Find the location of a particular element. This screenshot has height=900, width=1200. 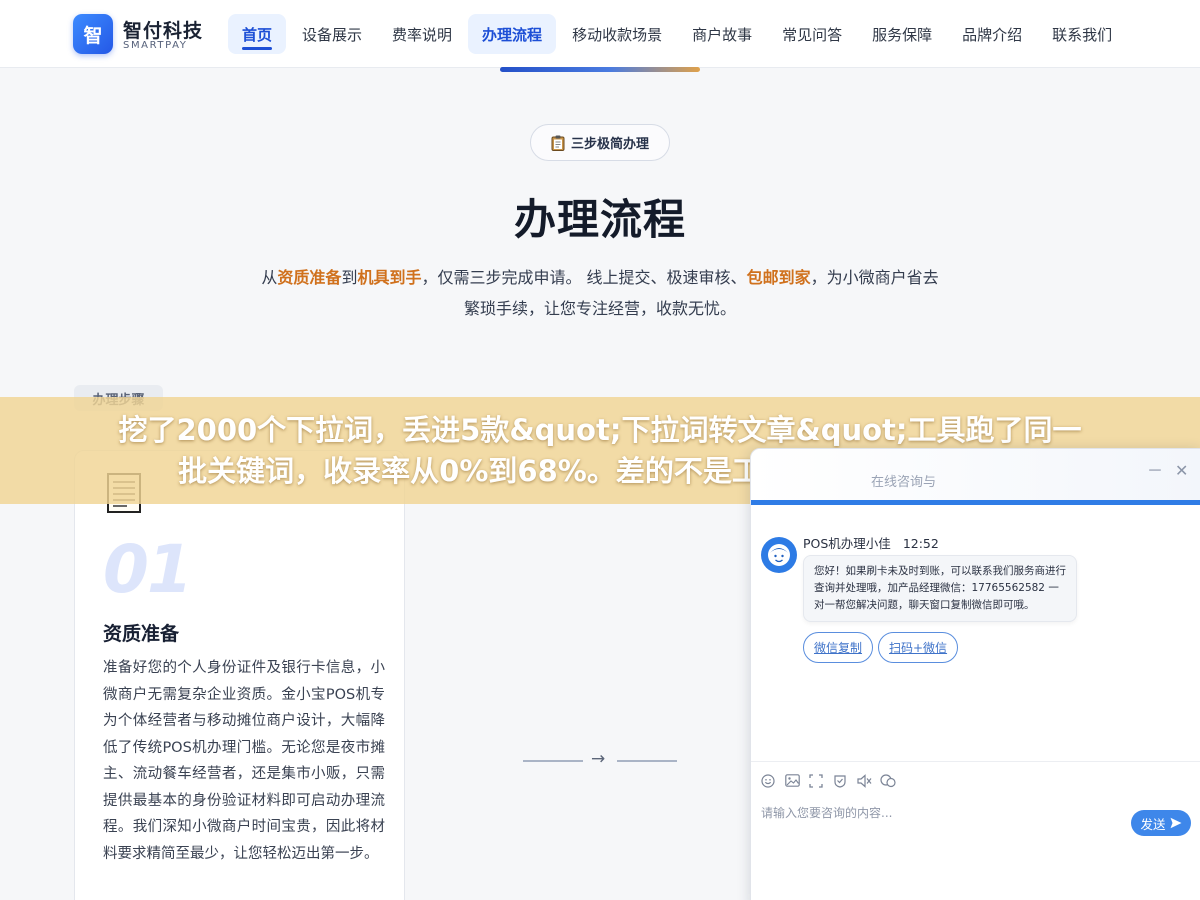

copy-wechat-button: 微信复制 is located at coordinates (838, 647).